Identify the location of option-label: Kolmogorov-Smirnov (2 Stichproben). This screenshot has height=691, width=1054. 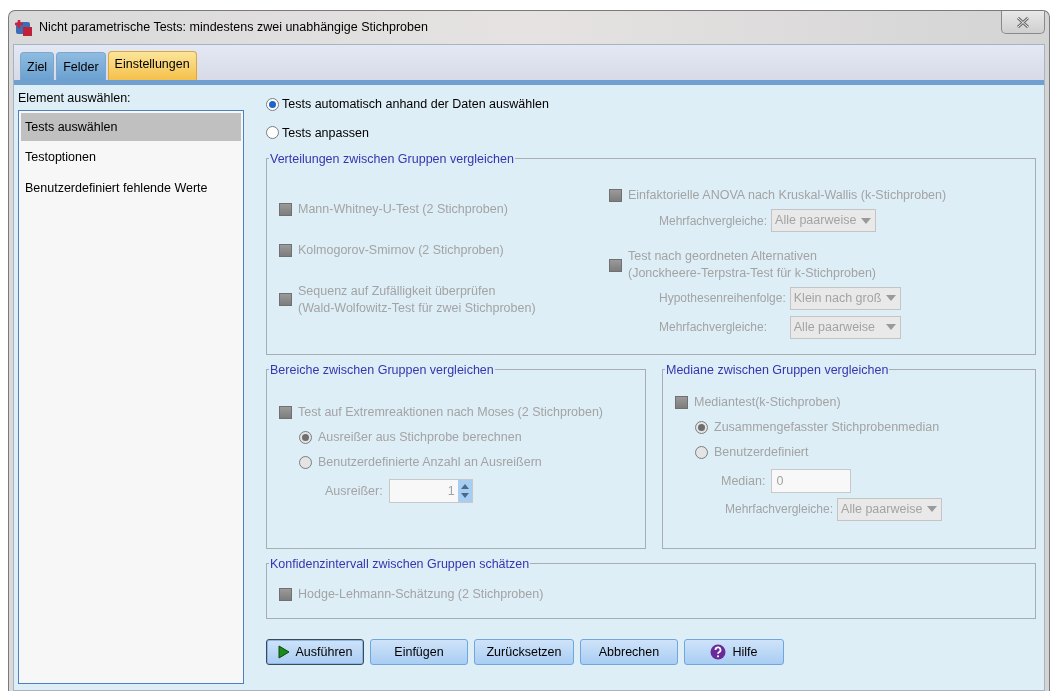
(401, 250).